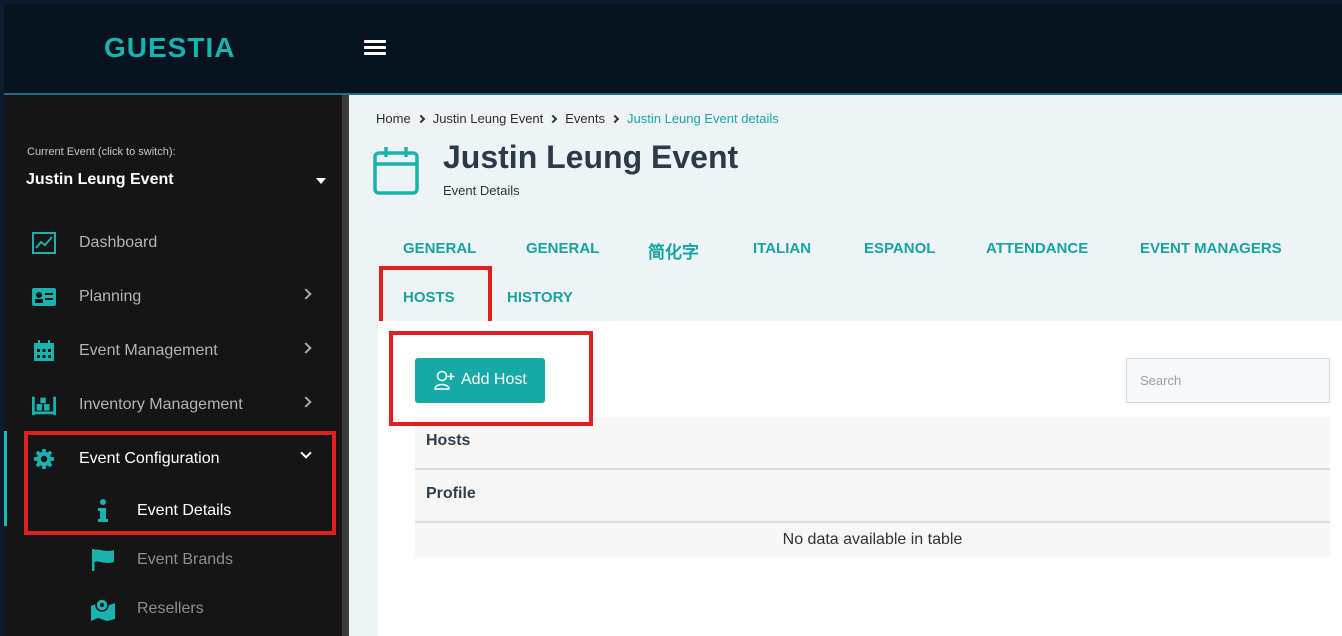 The width and height of the screenshot is (1342, 636). Describe the element at coordinates (44, 406) in the screenshot. I see `warehouse-icon` at that location.